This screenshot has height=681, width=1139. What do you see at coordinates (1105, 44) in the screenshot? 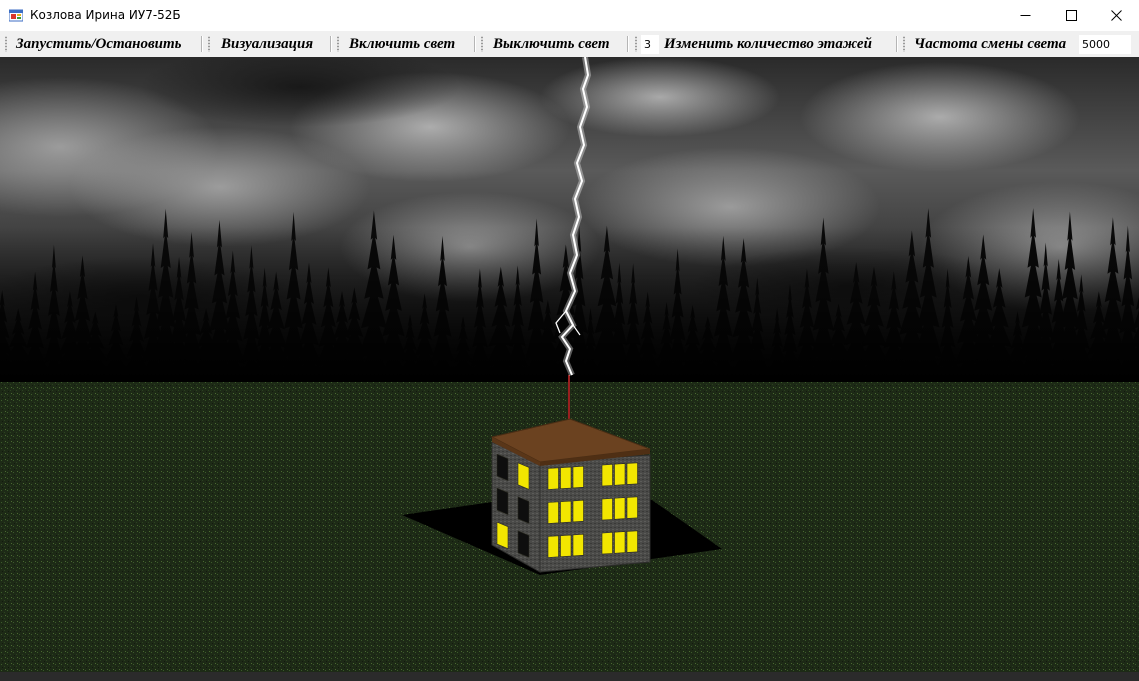
I see `light-frequency-field: 5000` at bounding box center [1105, 44].